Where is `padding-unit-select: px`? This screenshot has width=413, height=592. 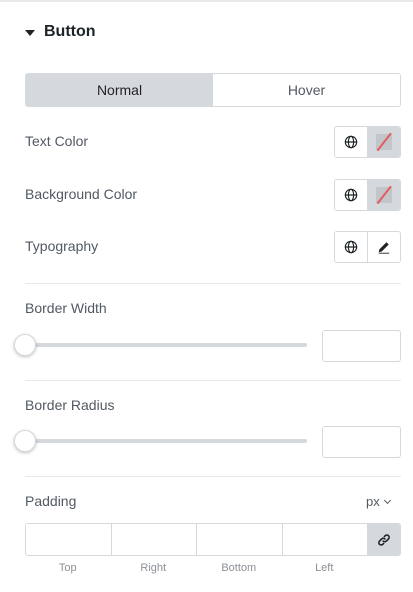 padding-unit-select: px is located at coordinates (378, 501).